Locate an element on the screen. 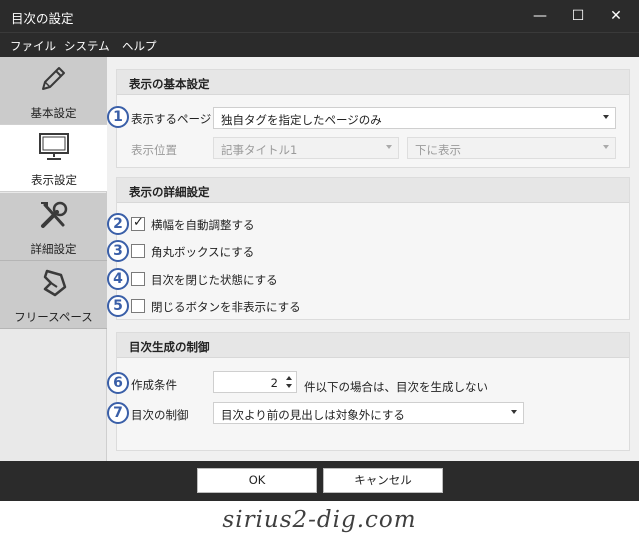 Image resolution: width=639 pixels, height=542 pixels. group-heading: 目次生成の制御 is located at coordinates (373, 345).